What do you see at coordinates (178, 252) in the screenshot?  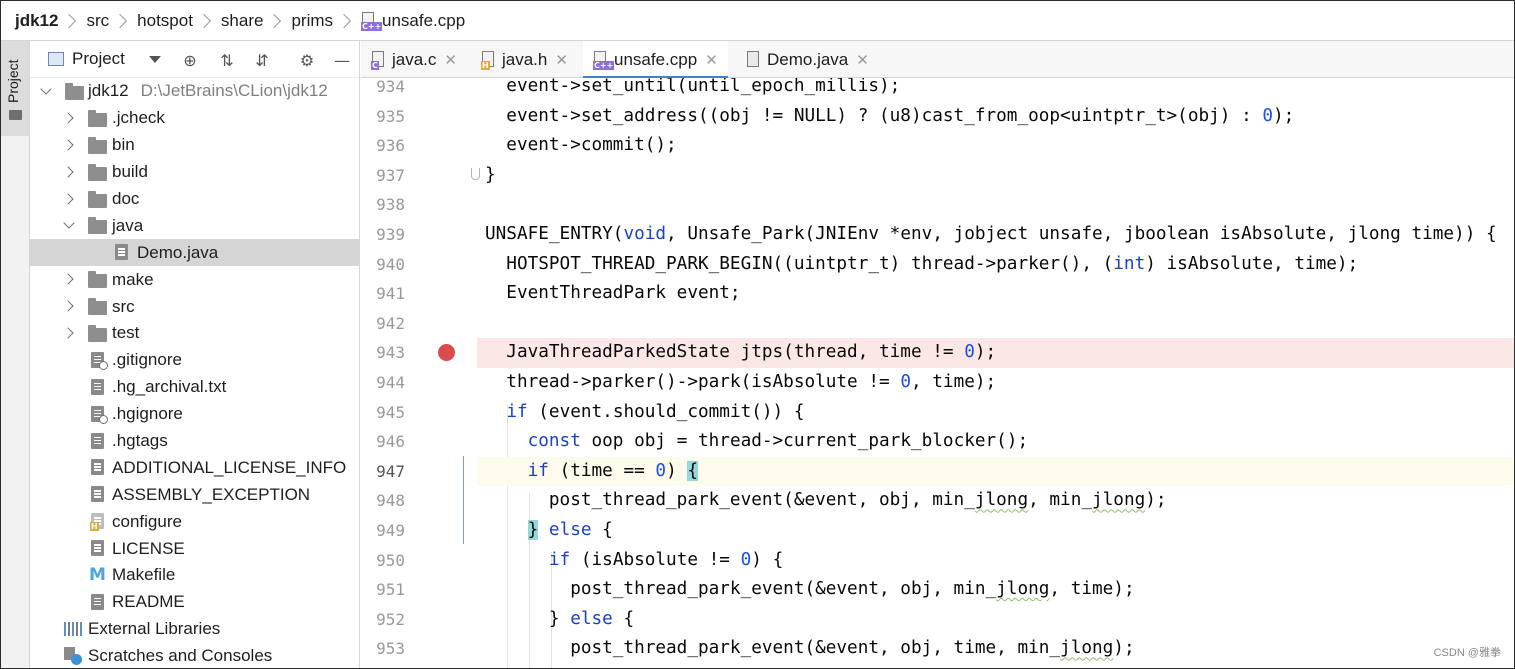 I see `tree-item-label: Demo.java` at bounding box center [178, 252].